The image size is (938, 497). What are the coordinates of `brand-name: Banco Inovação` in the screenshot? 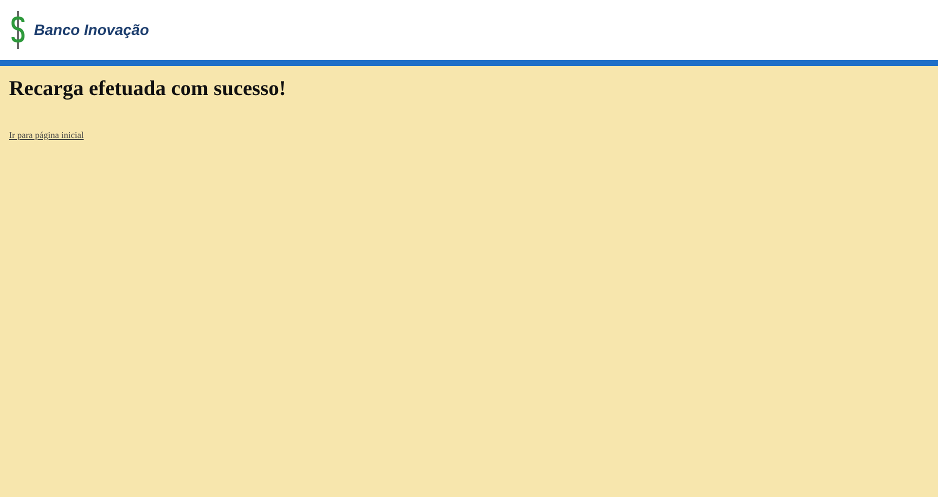 It's located at (92, 30).